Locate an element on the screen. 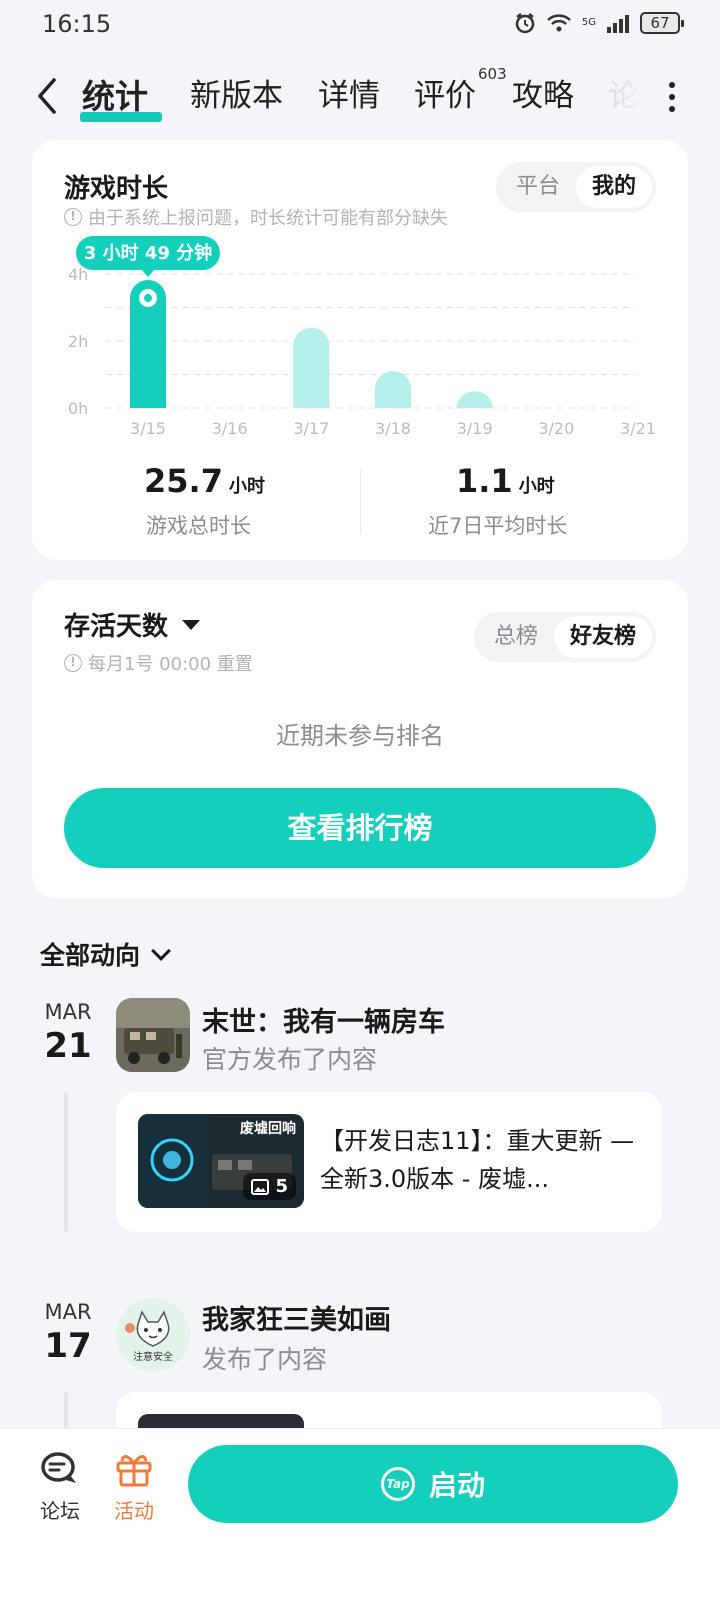  taptap-logo-icon: Tap is located at coordinates (397, 1484).